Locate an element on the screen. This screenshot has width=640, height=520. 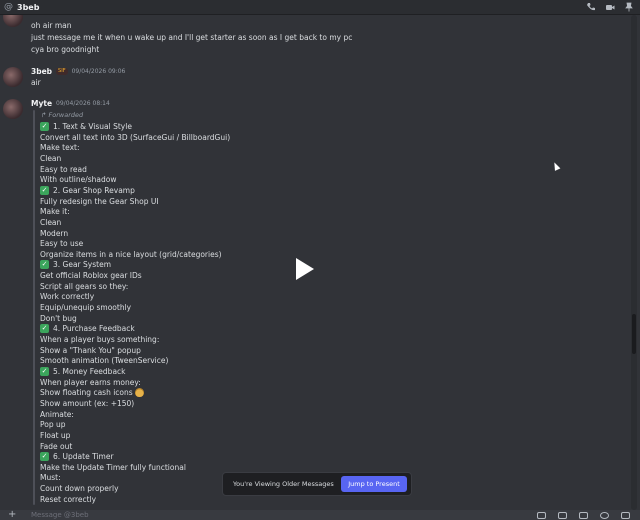
emoji-icon is located at coordinates (604, 515).